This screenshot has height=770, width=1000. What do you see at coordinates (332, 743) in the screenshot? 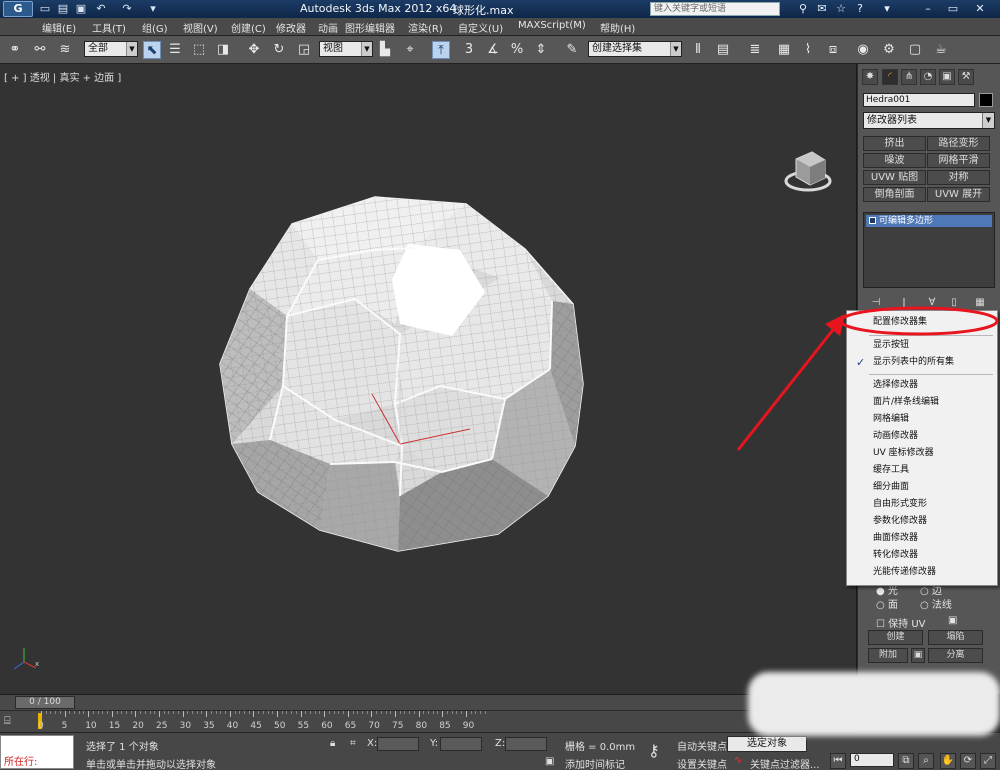
I see `lock-icon: 🔒︎` at bounding box center [332, 743].